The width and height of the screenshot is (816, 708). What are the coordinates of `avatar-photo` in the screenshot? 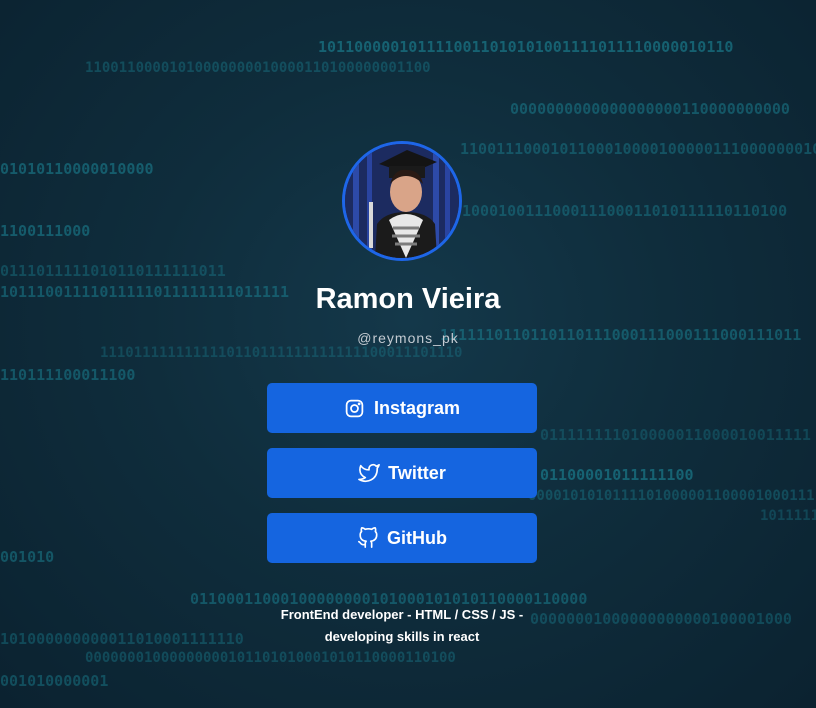 It's located at (402, 201).